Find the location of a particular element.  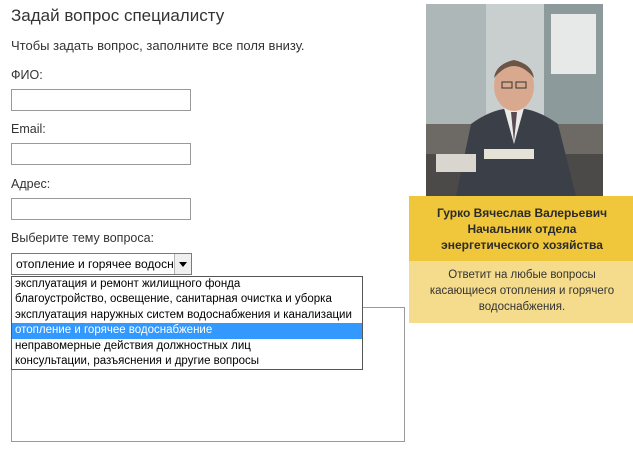

topic-select: отопление и горячее водоснабжение is located at coordinates (101, 264).